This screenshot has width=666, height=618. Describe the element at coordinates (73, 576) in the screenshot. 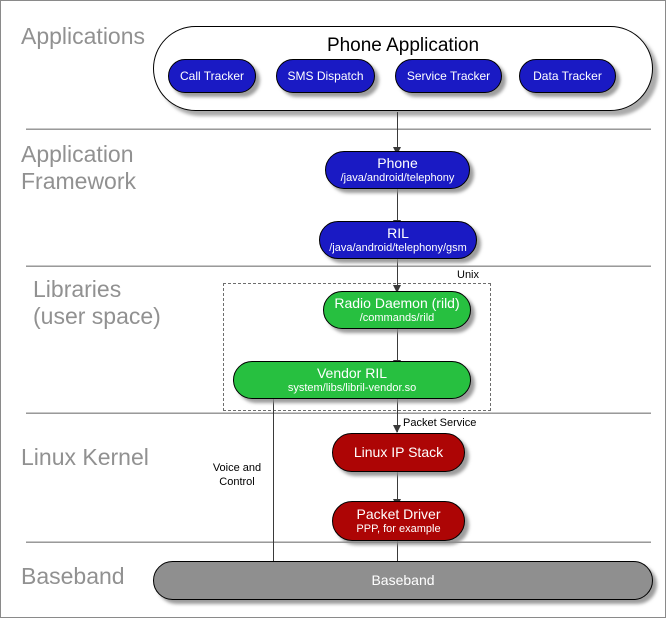

I see `band-label-baseband: Baseband` at that location.